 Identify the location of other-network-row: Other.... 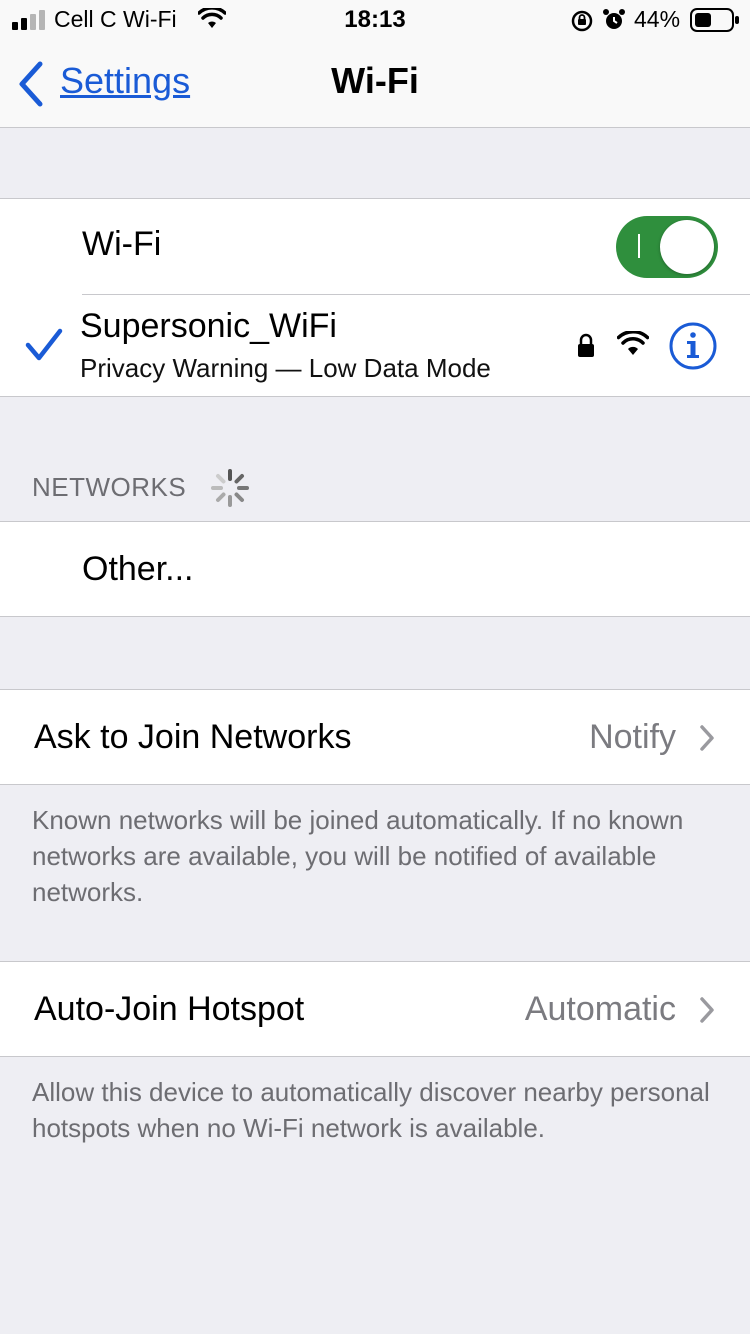
(375, 569).